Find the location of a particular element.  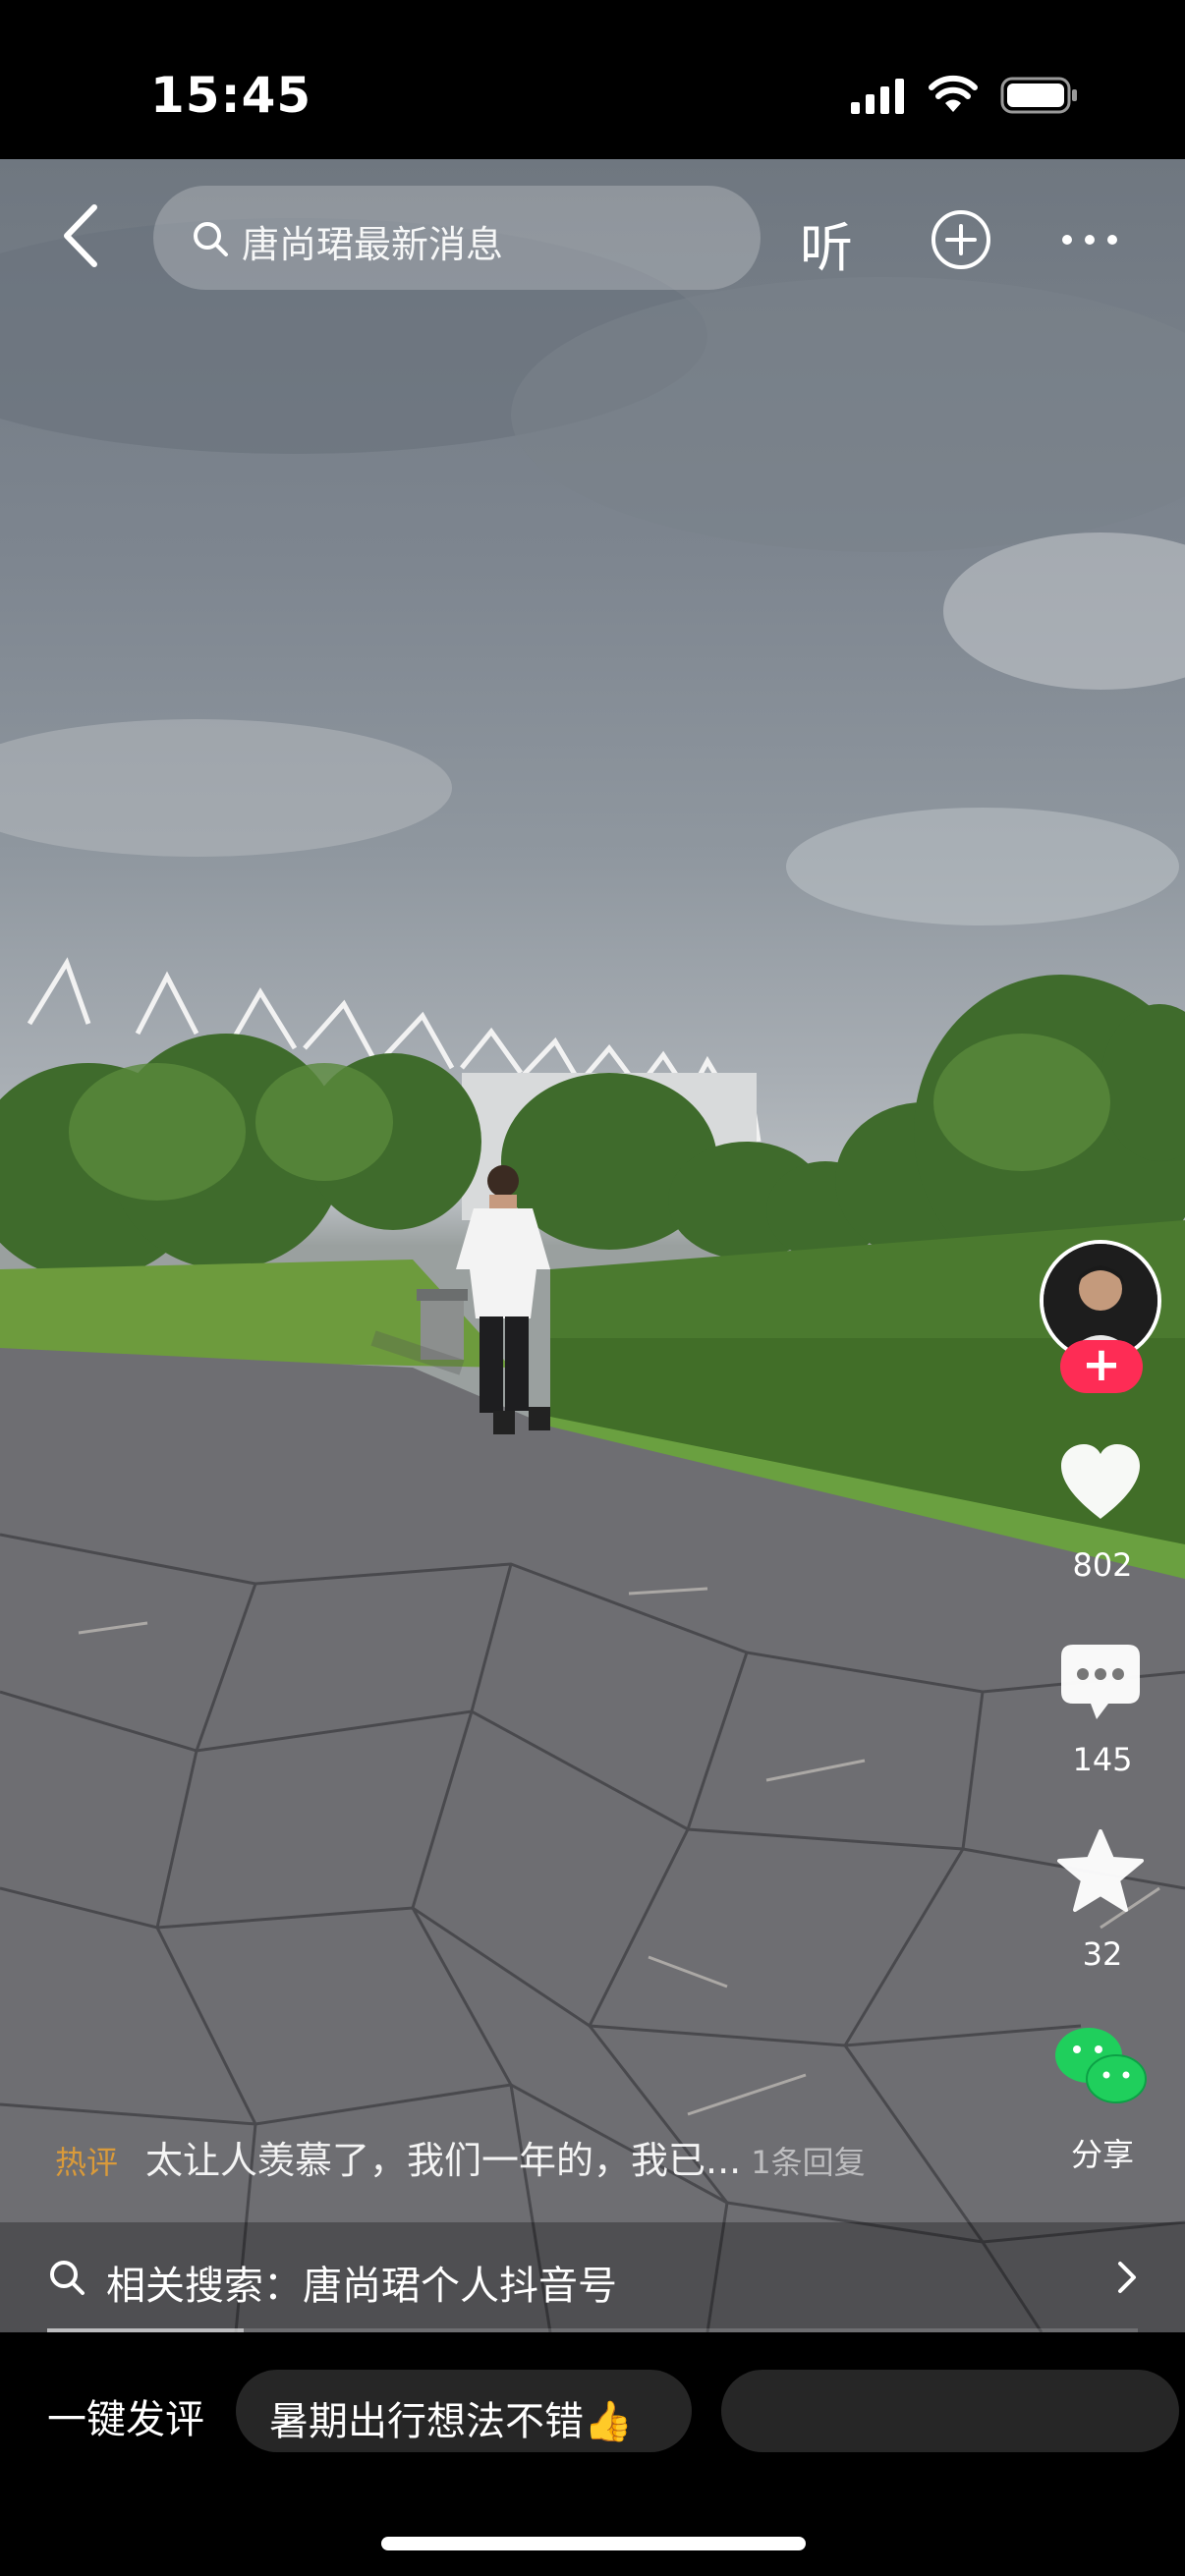

like-count: 802 is located at coordinates (1103, 1565).